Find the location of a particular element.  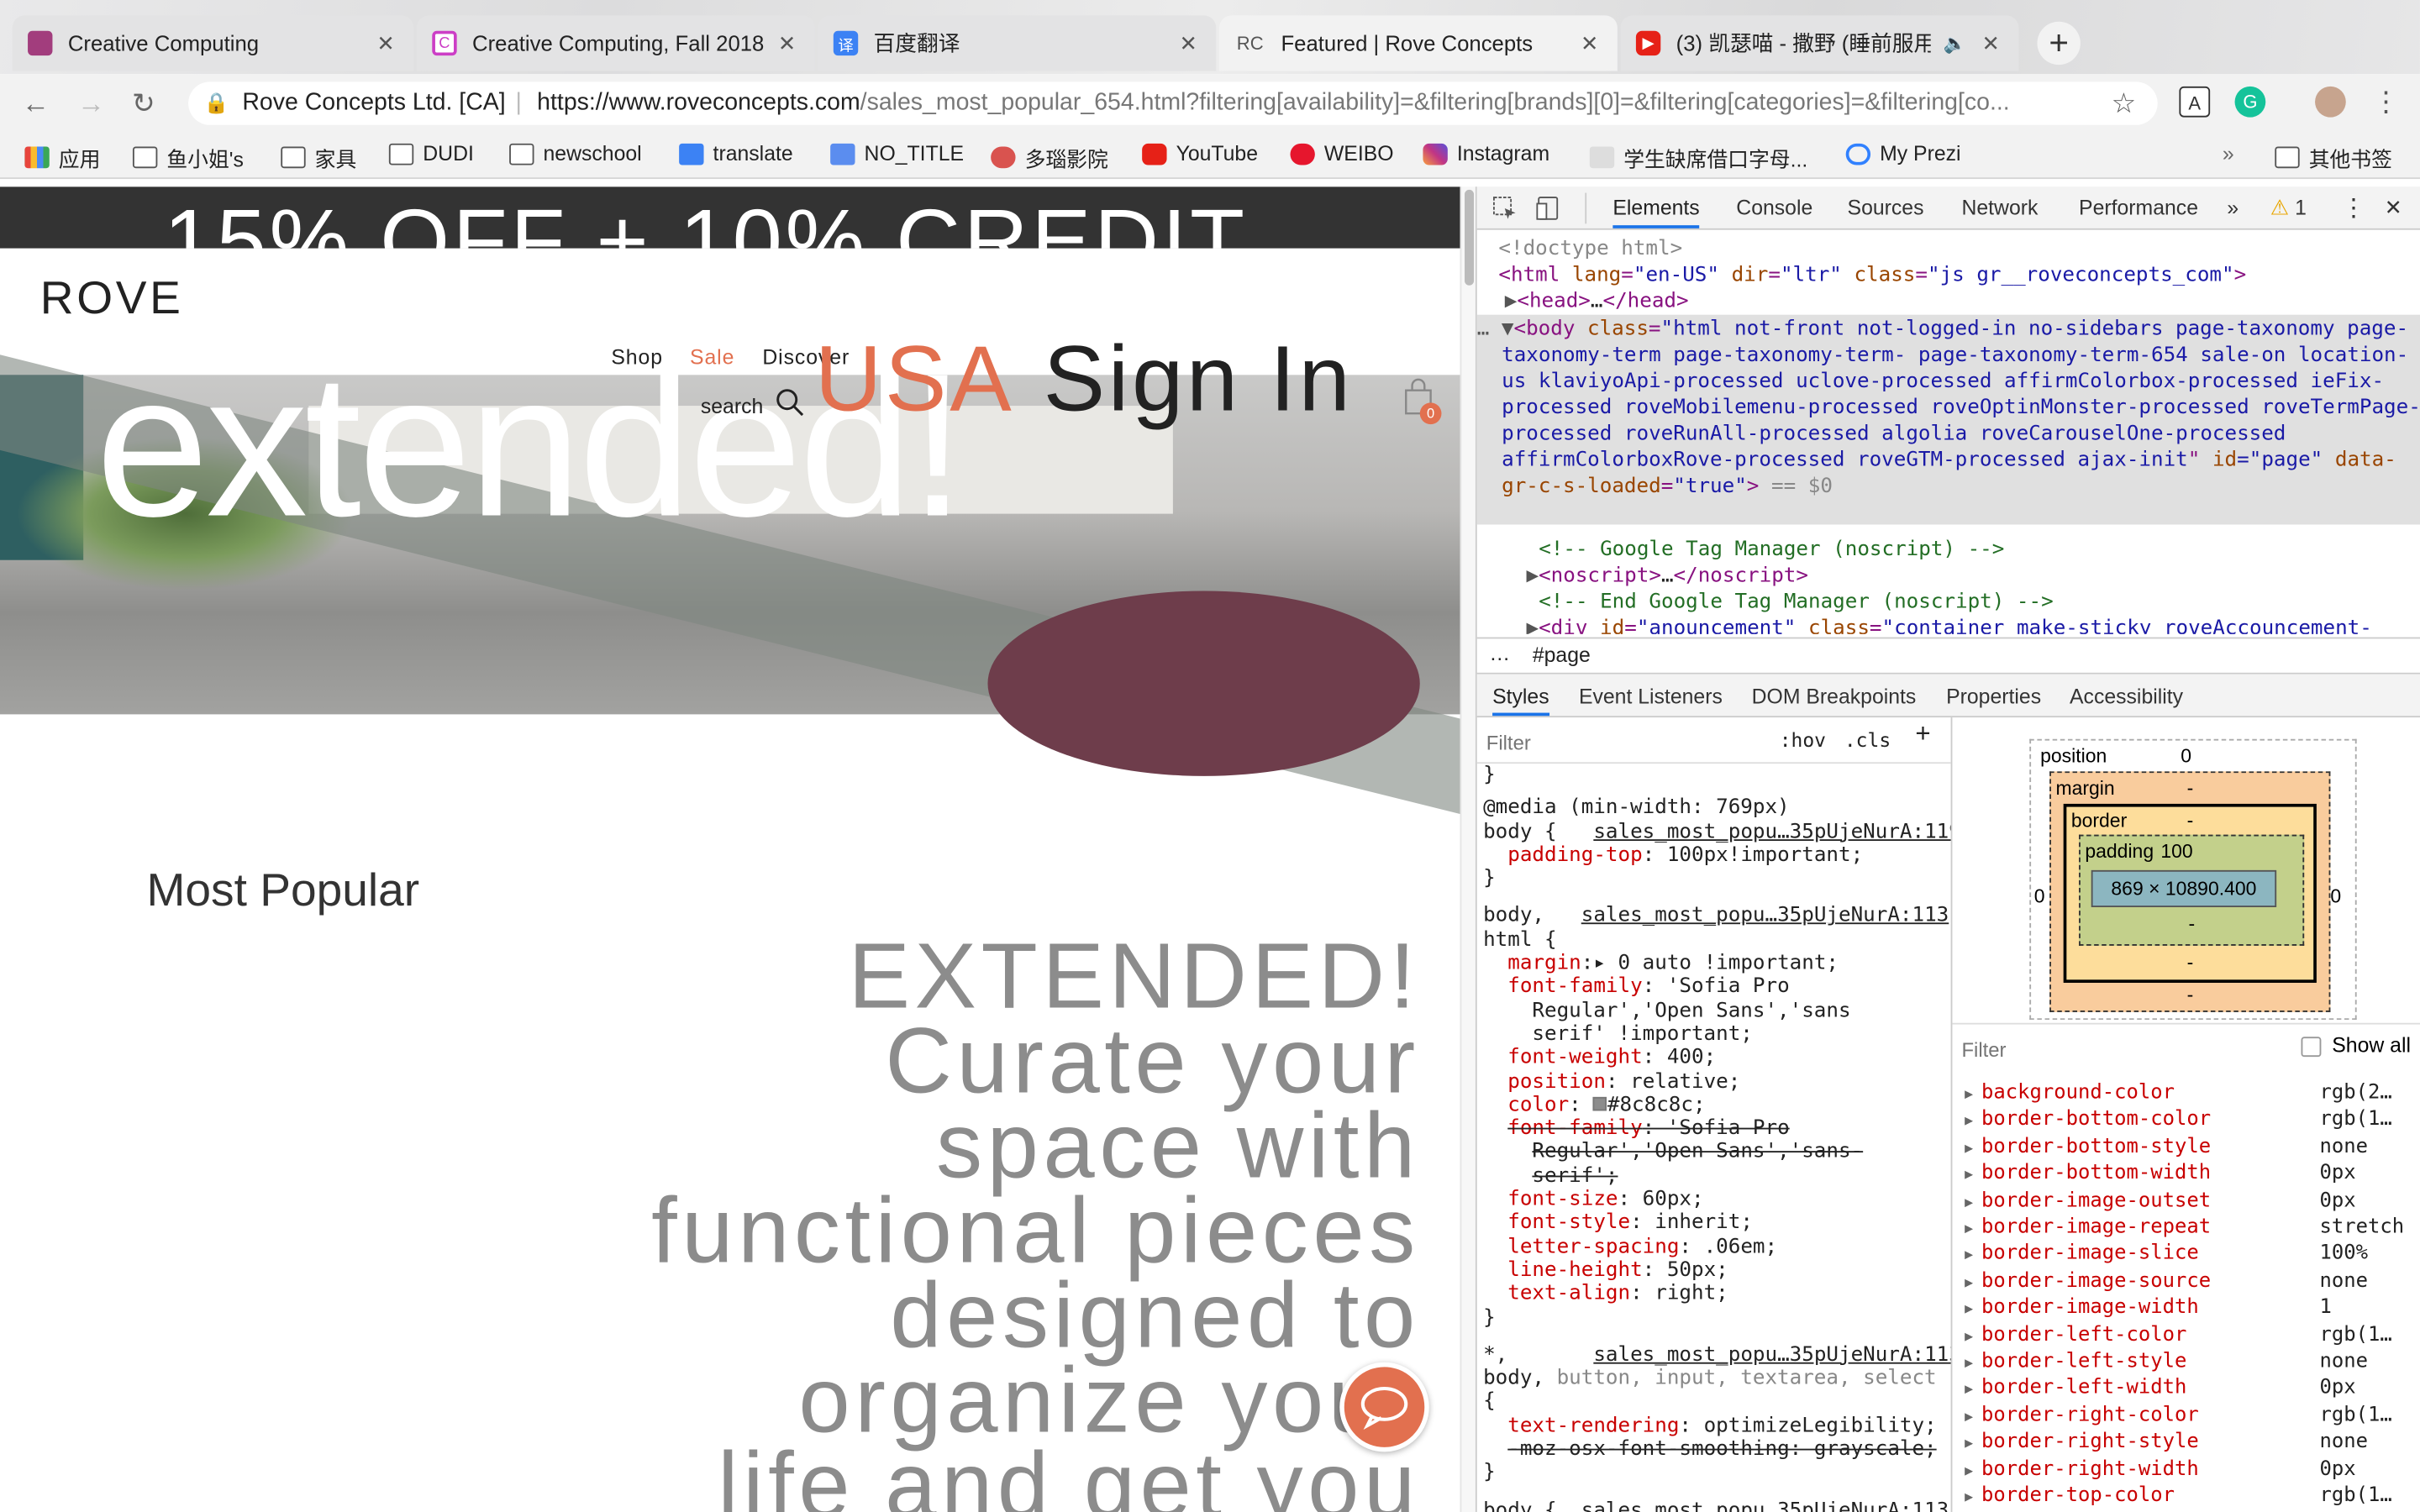

bookmark-apps: 应用 is located at coordinates (62, 157).